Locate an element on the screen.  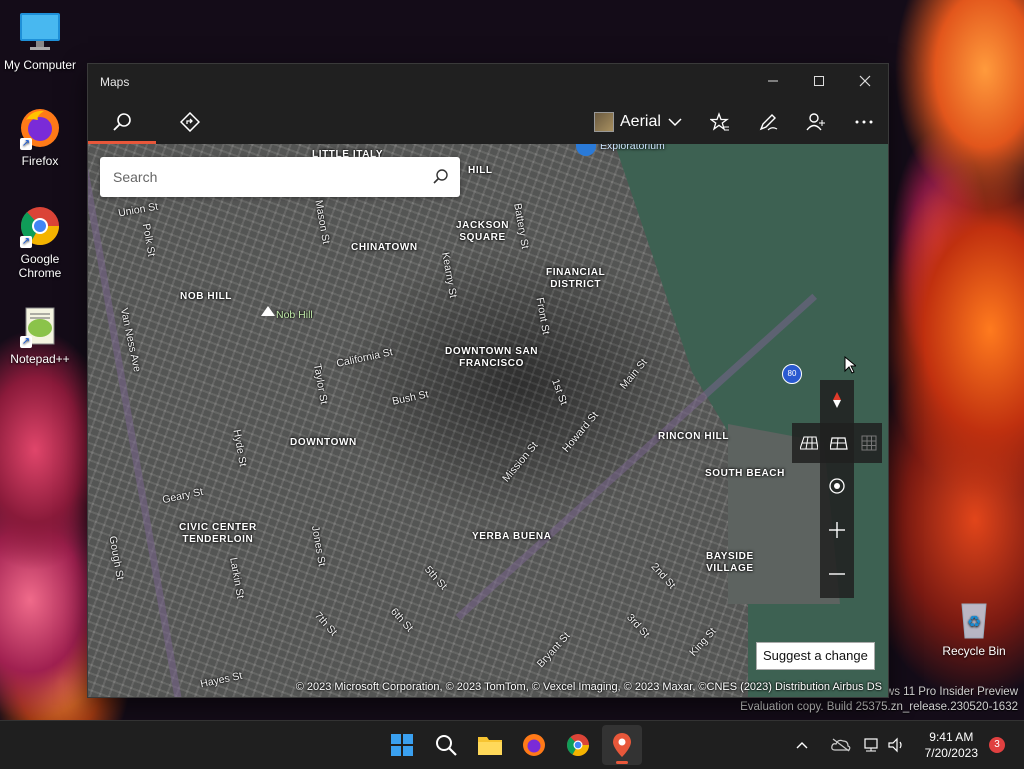
maximize-icon is located at coordinates (819, 81).